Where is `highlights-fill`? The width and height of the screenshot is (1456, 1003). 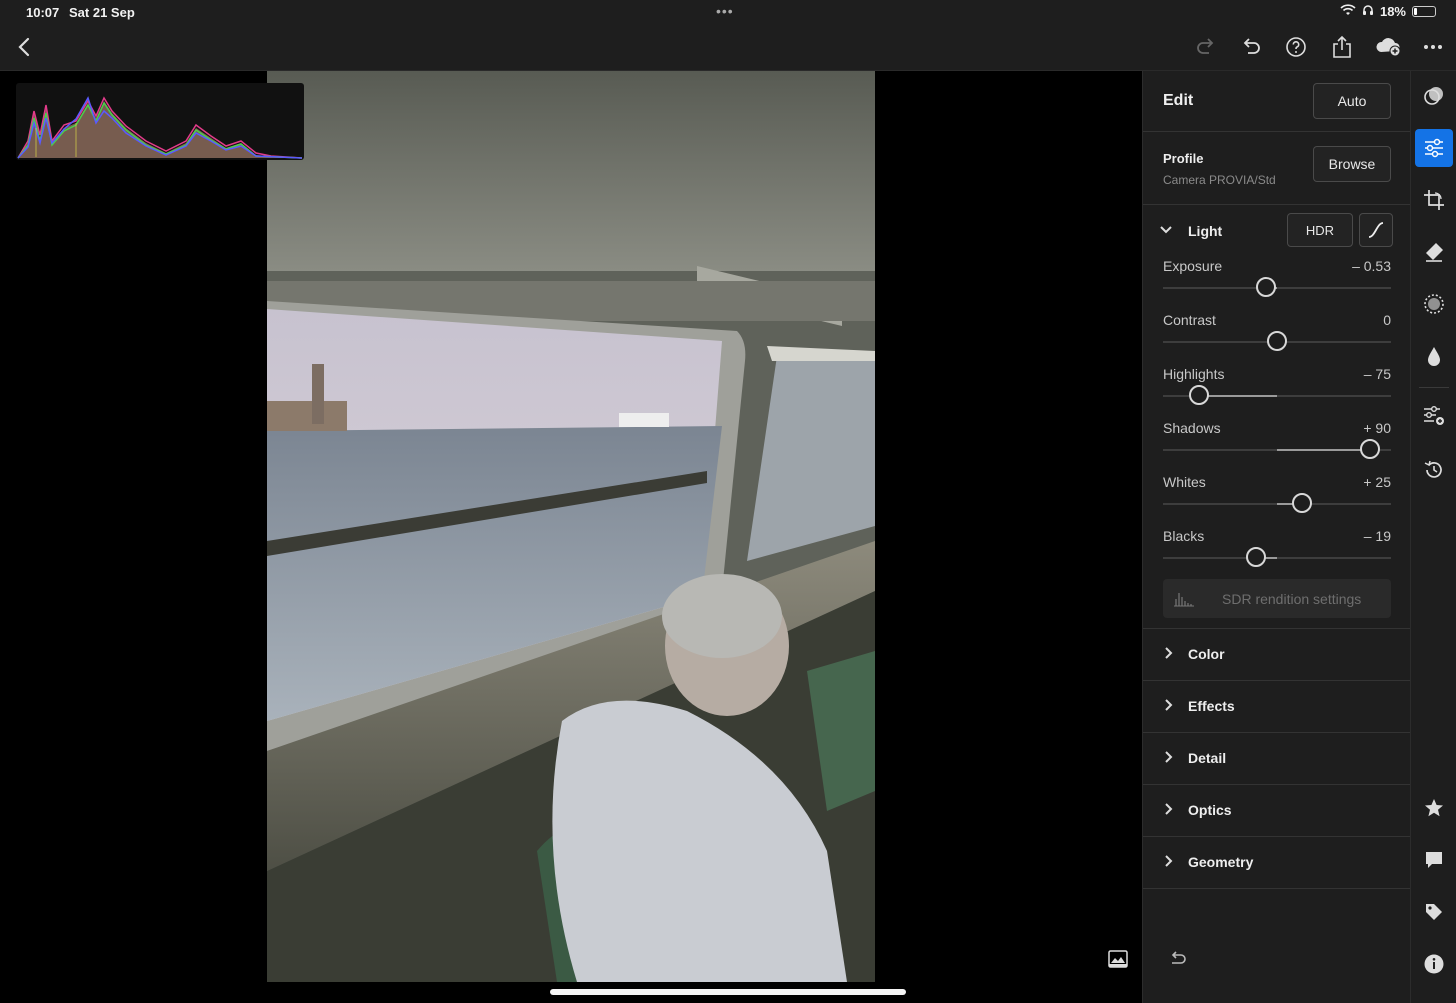
highlights-fill is located at coordinates (1238, 396).